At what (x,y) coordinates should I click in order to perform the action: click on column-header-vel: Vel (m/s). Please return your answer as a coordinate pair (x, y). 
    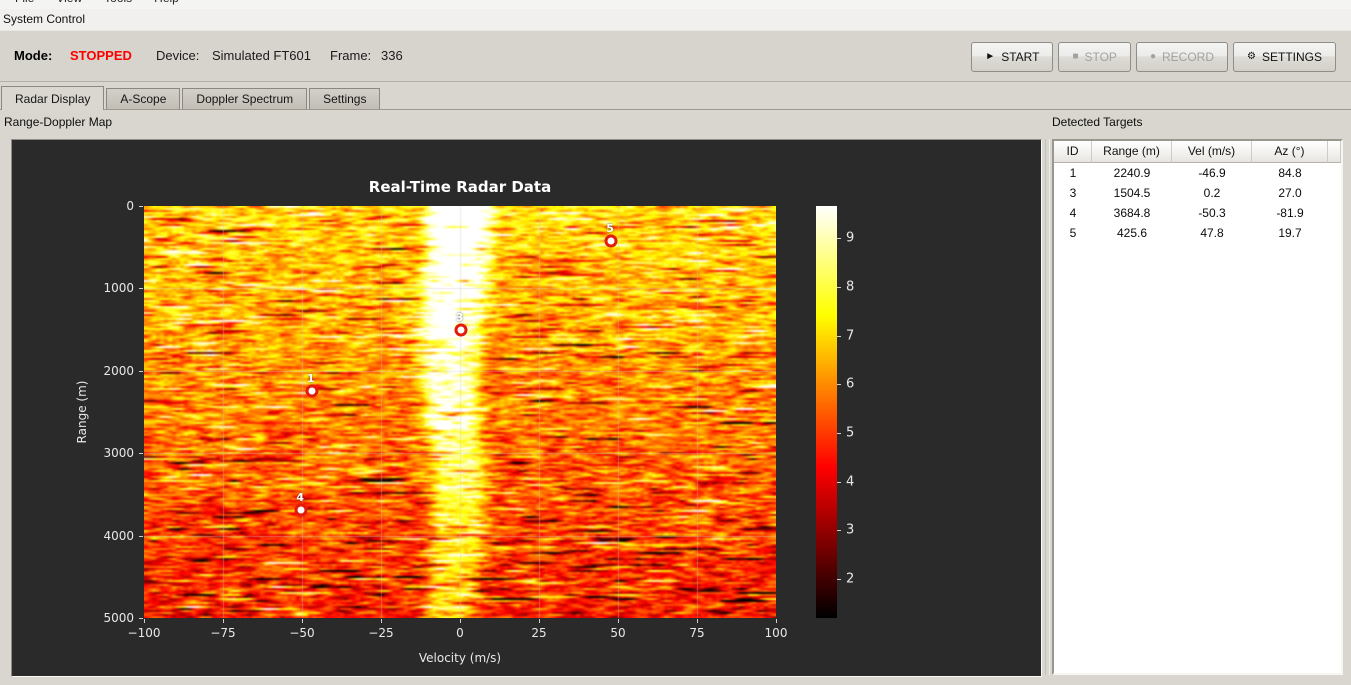
    Looking at the image, I should click on (1212, 152).